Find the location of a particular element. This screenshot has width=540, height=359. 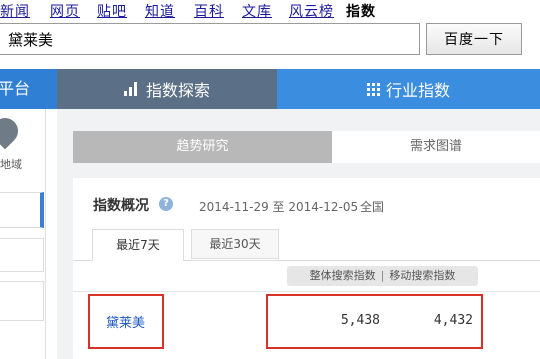

nav-link-baike: 百科 is located at coordinates (209, 11).